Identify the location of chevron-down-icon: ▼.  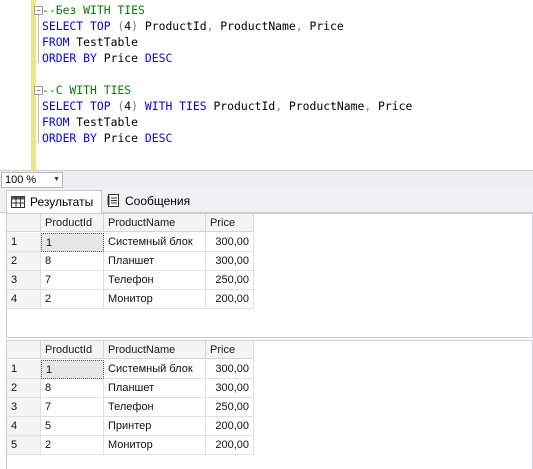
(56, 180).